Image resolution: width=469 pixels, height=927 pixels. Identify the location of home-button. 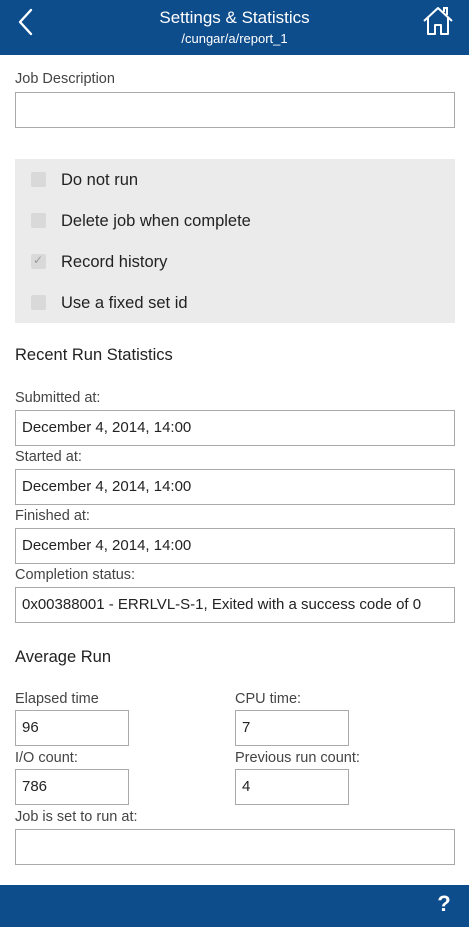
(438, 21).